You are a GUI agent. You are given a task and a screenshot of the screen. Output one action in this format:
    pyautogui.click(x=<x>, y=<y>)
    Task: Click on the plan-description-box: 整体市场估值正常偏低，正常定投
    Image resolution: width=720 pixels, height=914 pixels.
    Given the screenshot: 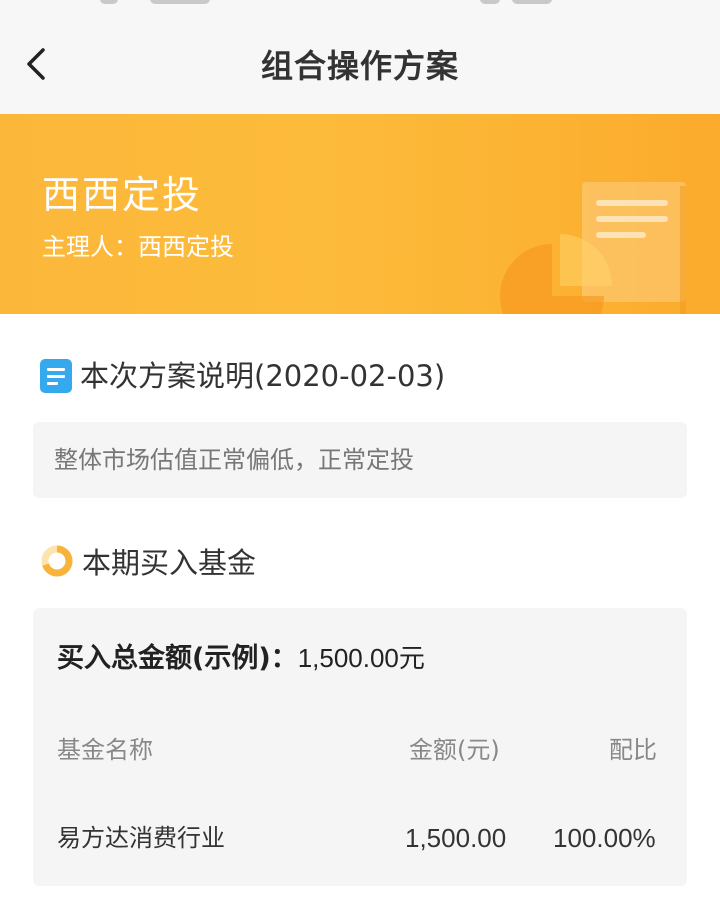 What is the action you would take?
    pyautogui.click(x=360, y=460)
    